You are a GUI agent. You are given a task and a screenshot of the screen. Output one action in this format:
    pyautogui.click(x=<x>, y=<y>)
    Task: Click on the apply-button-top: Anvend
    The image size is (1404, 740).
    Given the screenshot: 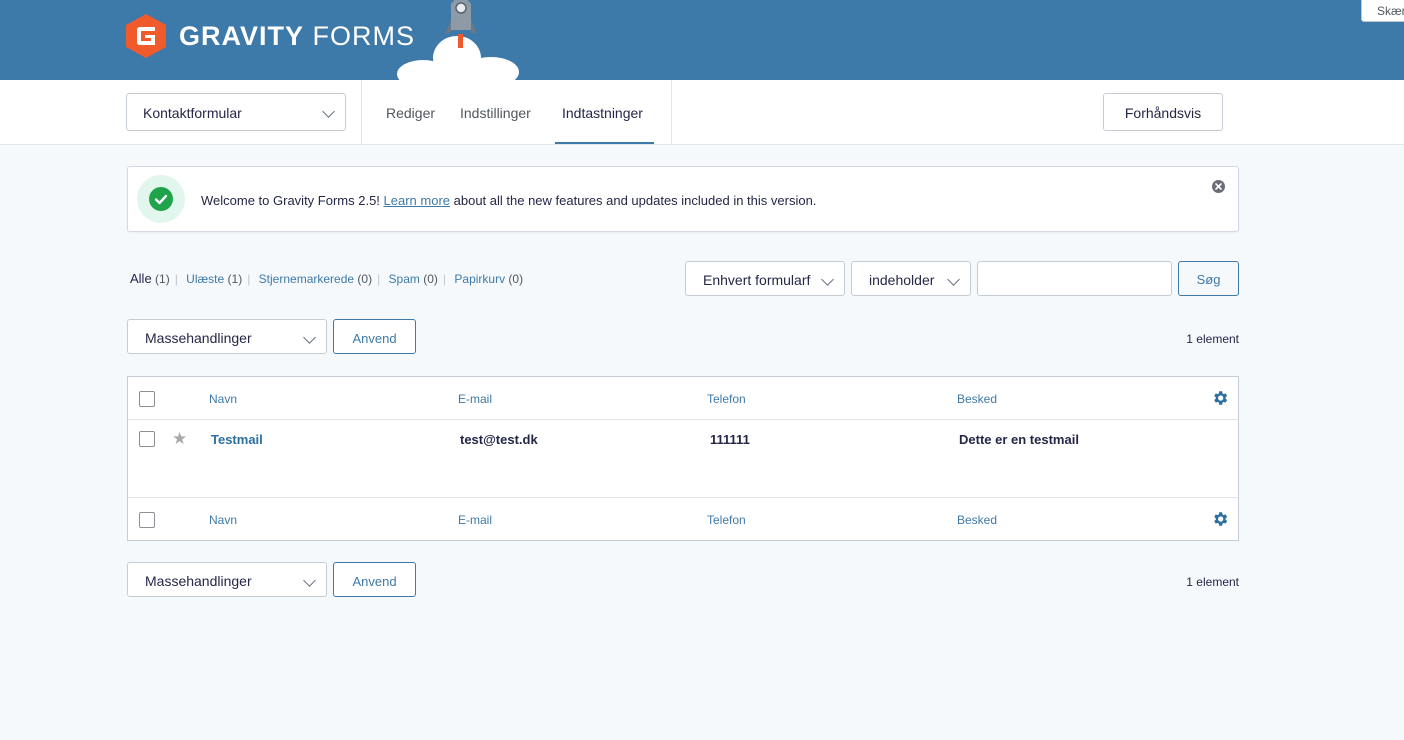 What is the action you would take?
    pyautogui.click(x=374, y=336)
    